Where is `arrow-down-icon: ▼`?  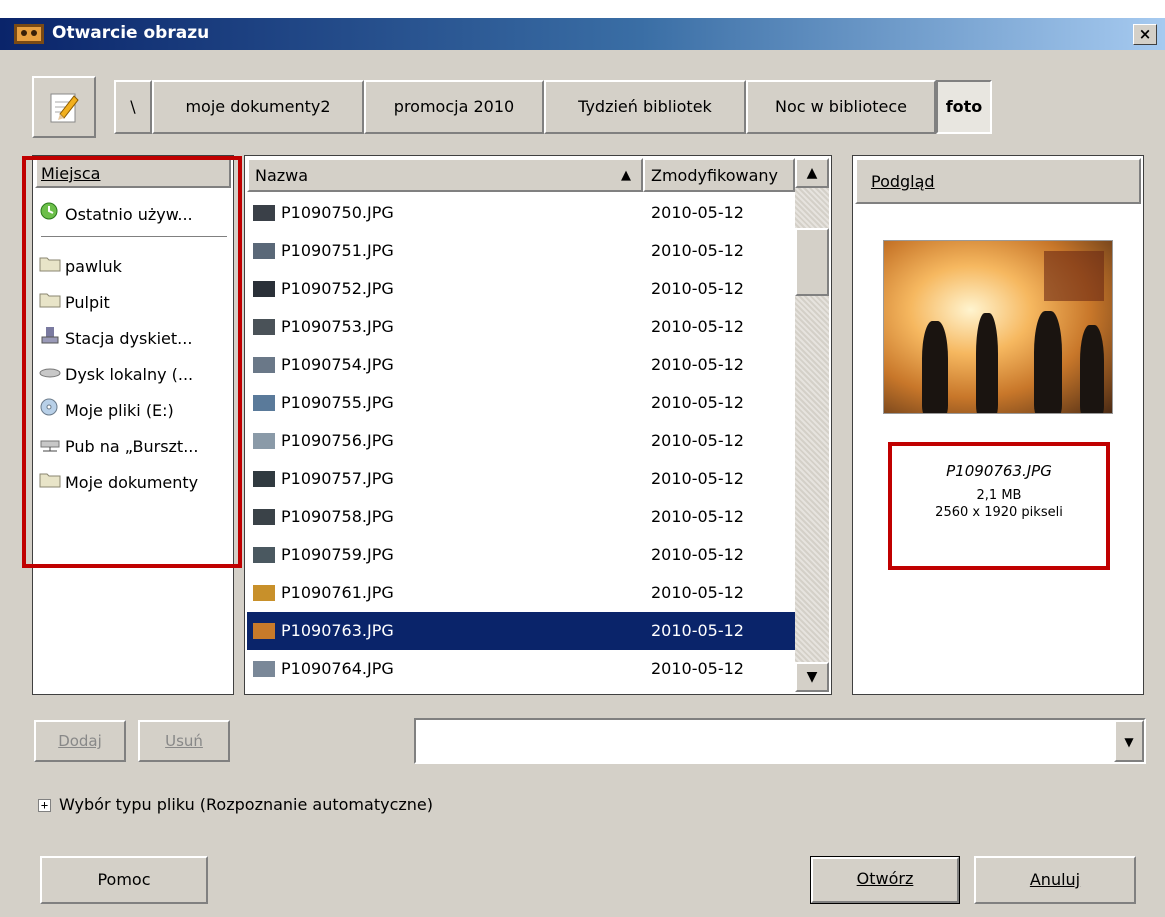
arrow-down-icon: ▼ is located at coordinates (812, 677).